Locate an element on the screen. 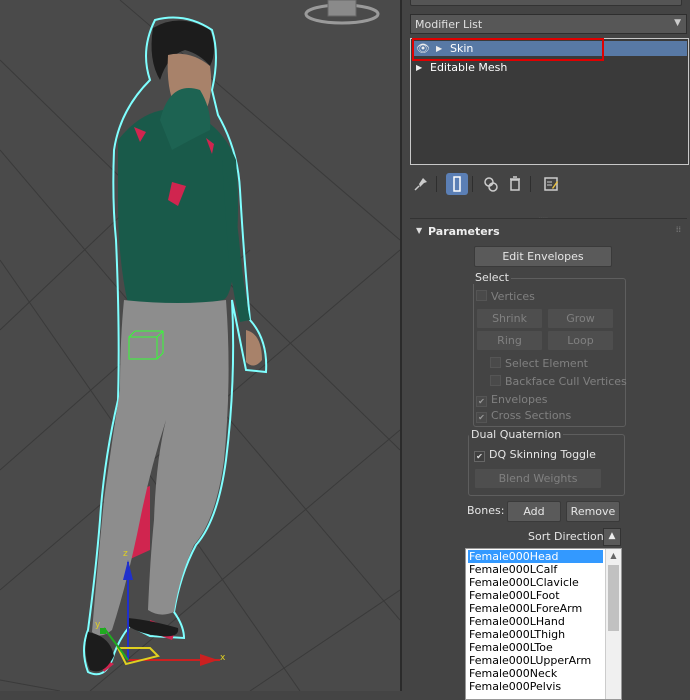 The image size is (690, 700). list-item: Female000LCalf is located at coordinates (535, 569).